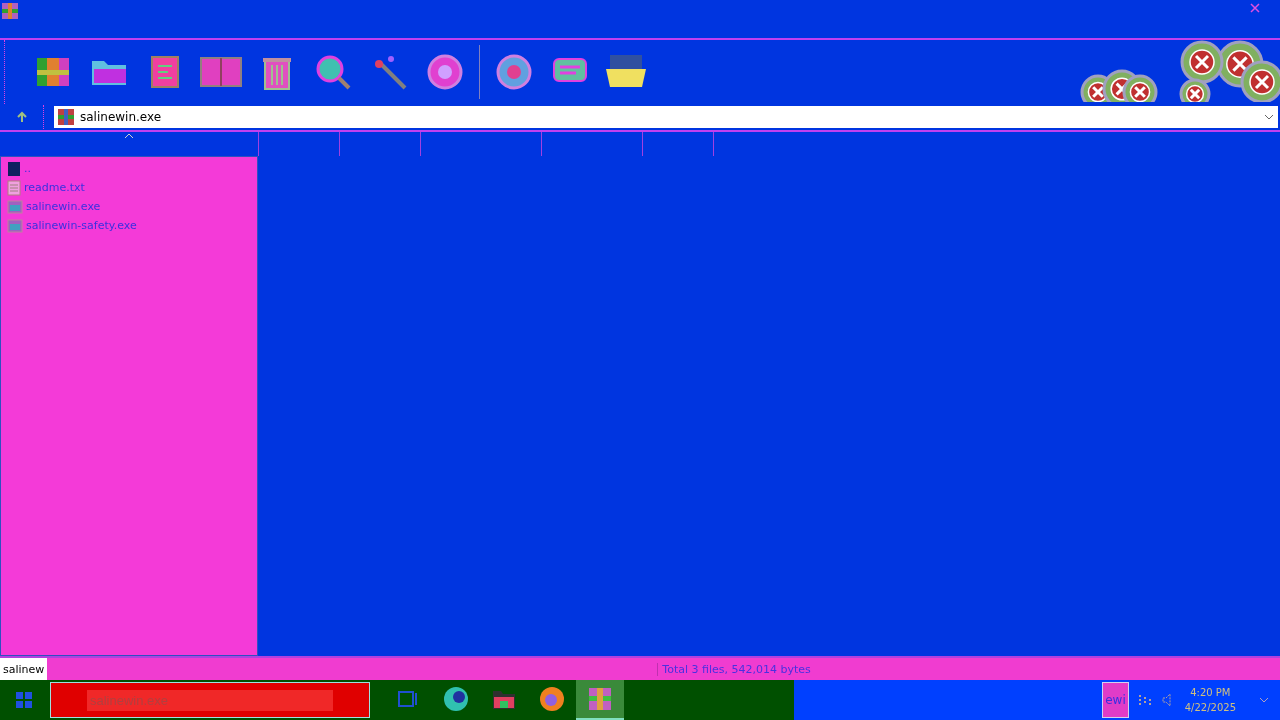 This screenshot has height=720, width=1280. Describe the element at coordinates (1264, 700) in the screenshot. I see `notification-icon` at that location.